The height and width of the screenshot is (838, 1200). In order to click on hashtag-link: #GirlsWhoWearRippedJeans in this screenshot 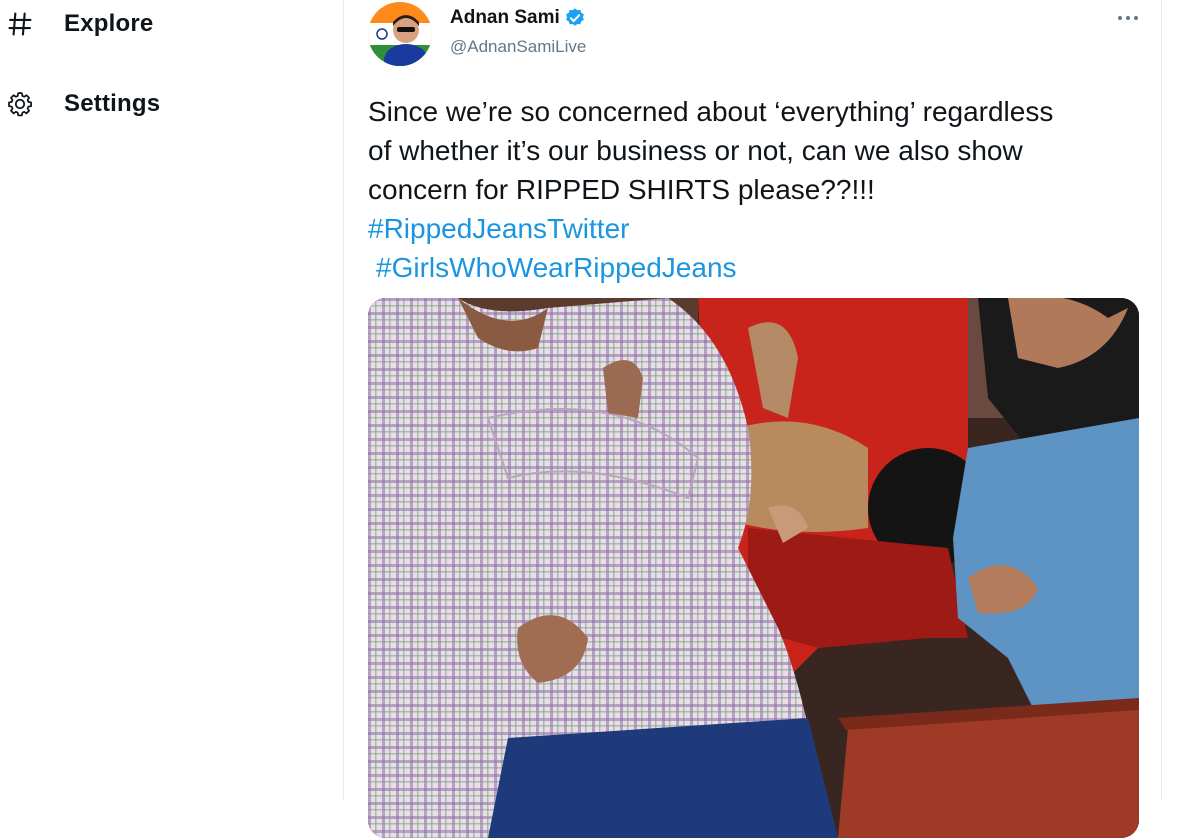, I will do `click(763, 267)`.